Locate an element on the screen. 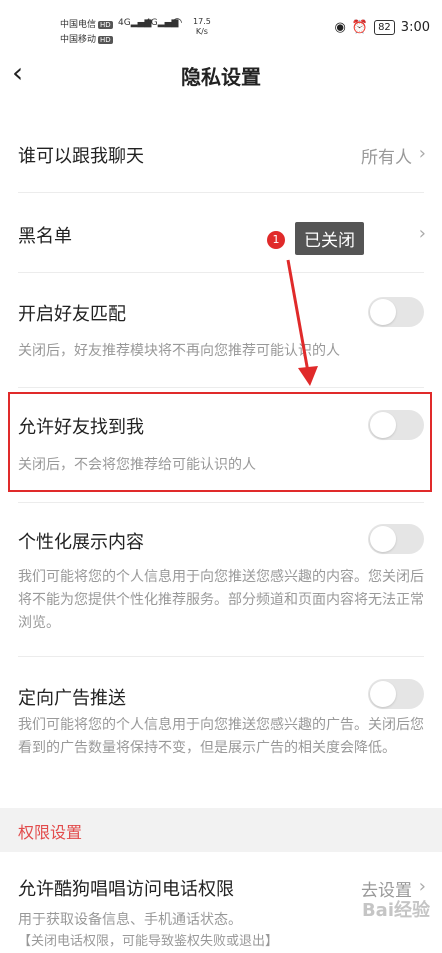  page-title: 隐私设置 is located at coordinates (221, 77).